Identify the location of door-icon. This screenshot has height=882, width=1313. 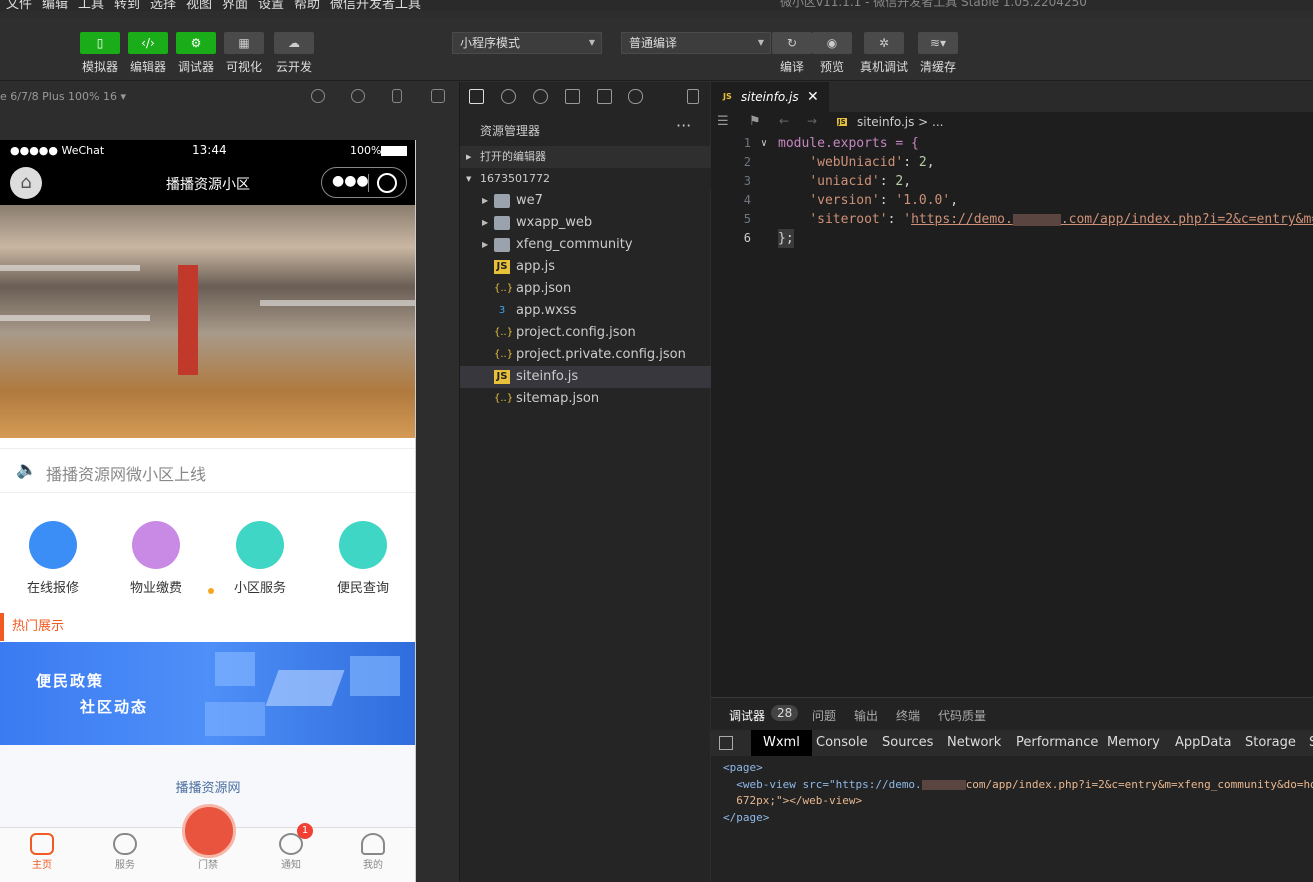
(209, 831).